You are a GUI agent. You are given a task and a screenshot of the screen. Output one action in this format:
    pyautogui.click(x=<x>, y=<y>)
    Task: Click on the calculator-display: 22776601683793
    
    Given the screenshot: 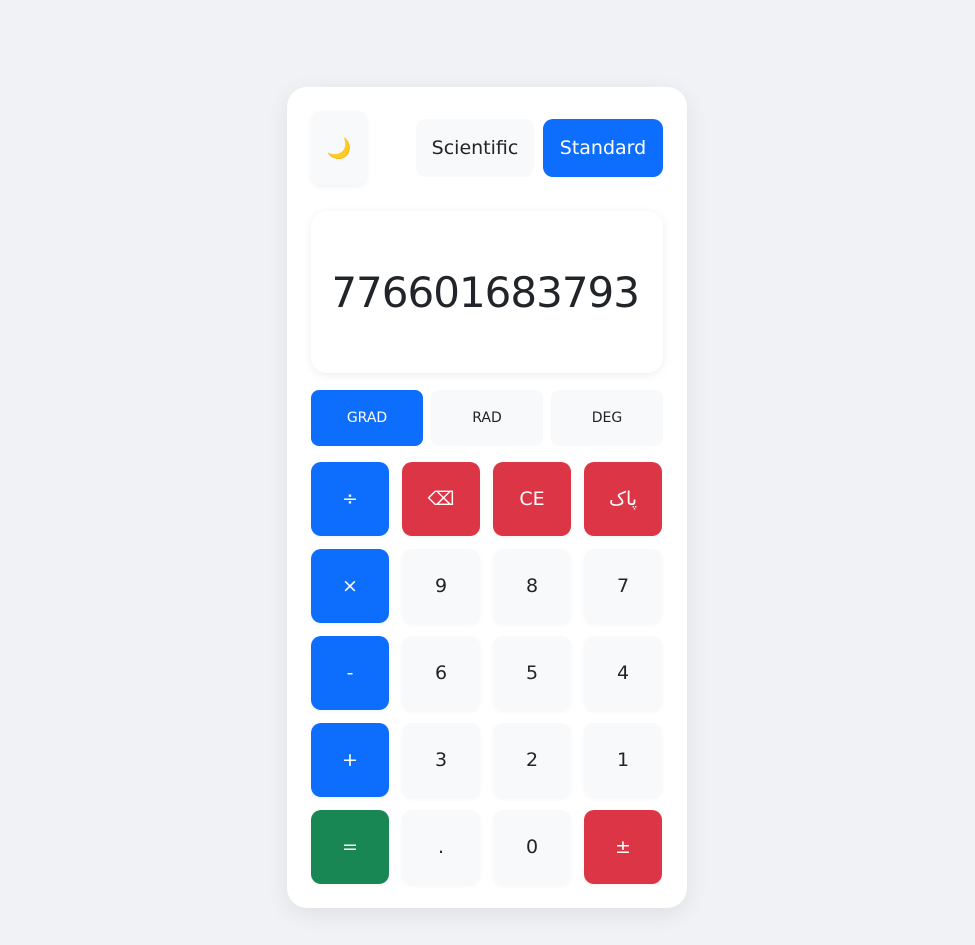 What is the action you would take?
    pyautogui.click(x=487, y=292)
    